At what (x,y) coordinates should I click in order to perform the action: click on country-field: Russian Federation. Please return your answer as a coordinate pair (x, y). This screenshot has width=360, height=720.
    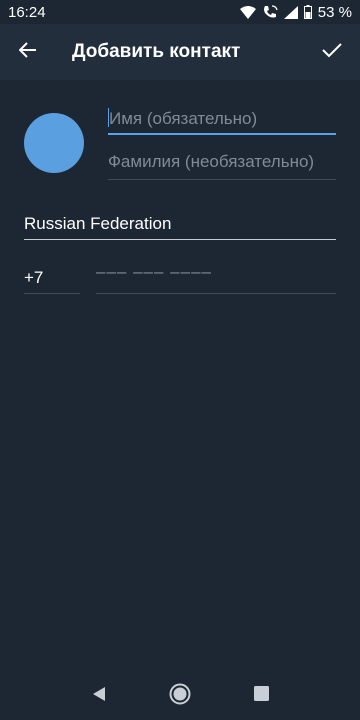
    Looking at the image, I should click on (97, 224).